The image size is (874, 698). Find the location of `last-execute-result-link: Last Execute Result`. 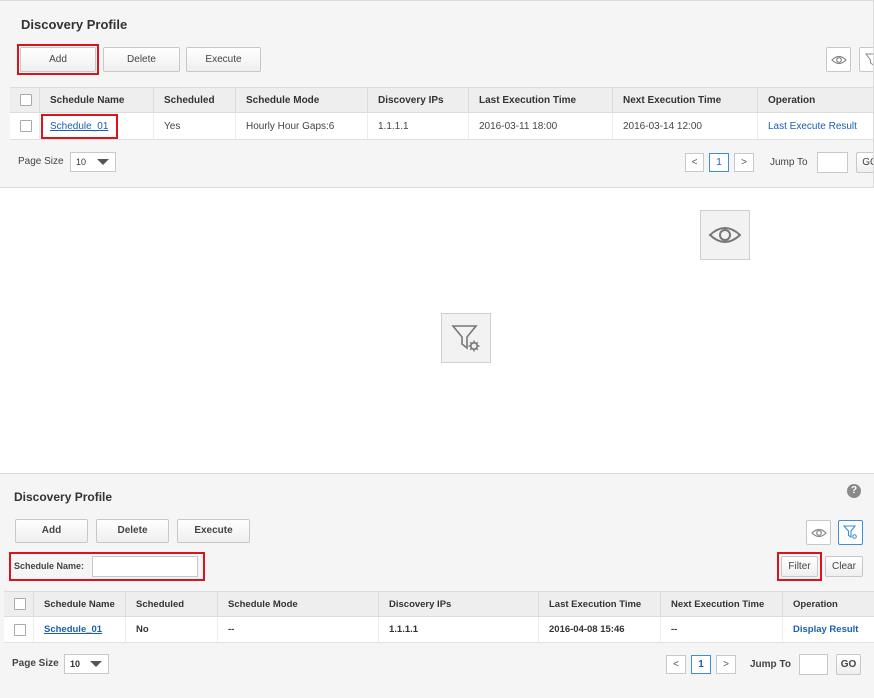

last-execute-result-link: Last Execute Result is located at coordinates (812, 126).